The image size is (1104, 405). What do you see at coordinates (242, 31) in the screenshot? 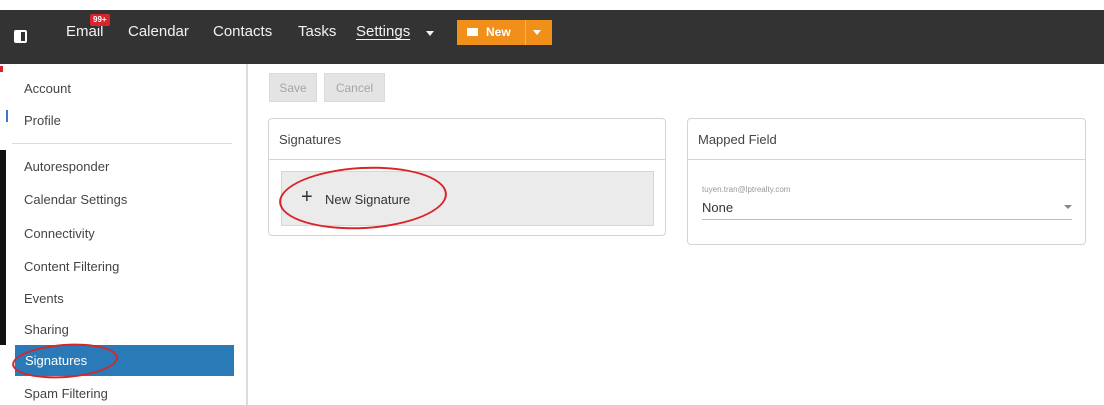
I see `nav-contacts: Contacts` at bounding box center [242, 31].